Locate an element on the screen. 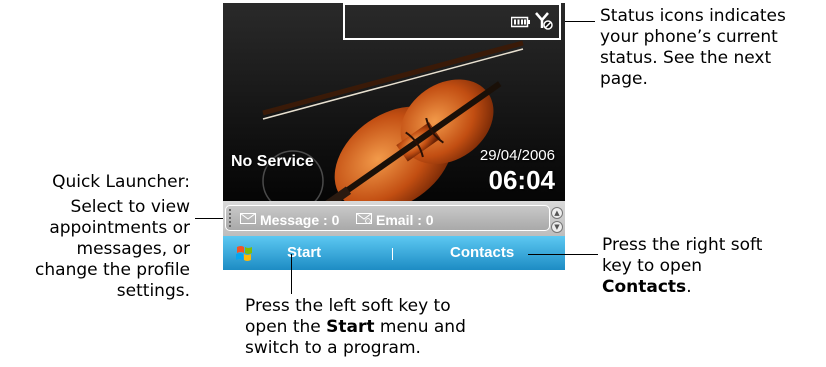 This screenshot has width=826, height=367. quick-launcher-callout-line5: settings. is located at coordinates (153, 291).